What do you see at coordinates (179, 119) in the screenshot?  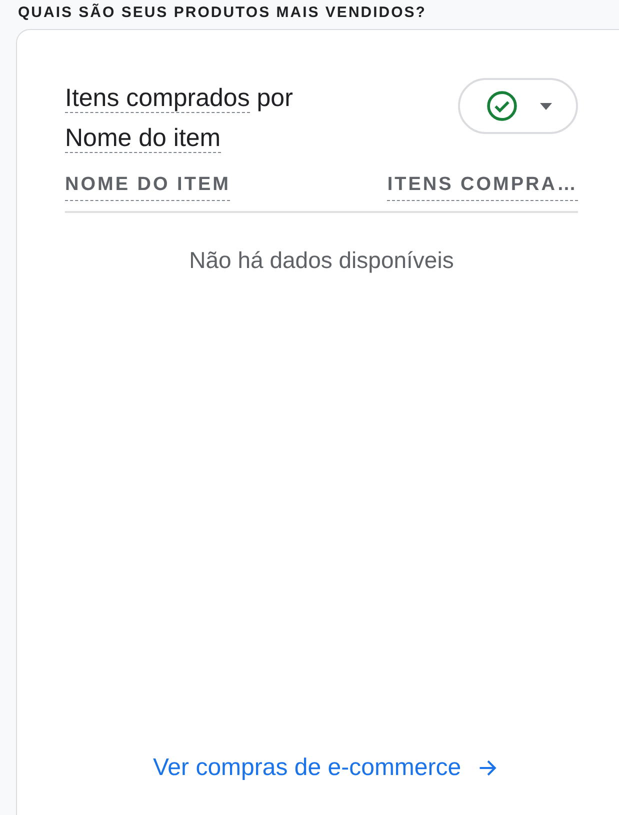 I see `card-title: Itens comprados por Nome do item` at bounding box center [179, 119].